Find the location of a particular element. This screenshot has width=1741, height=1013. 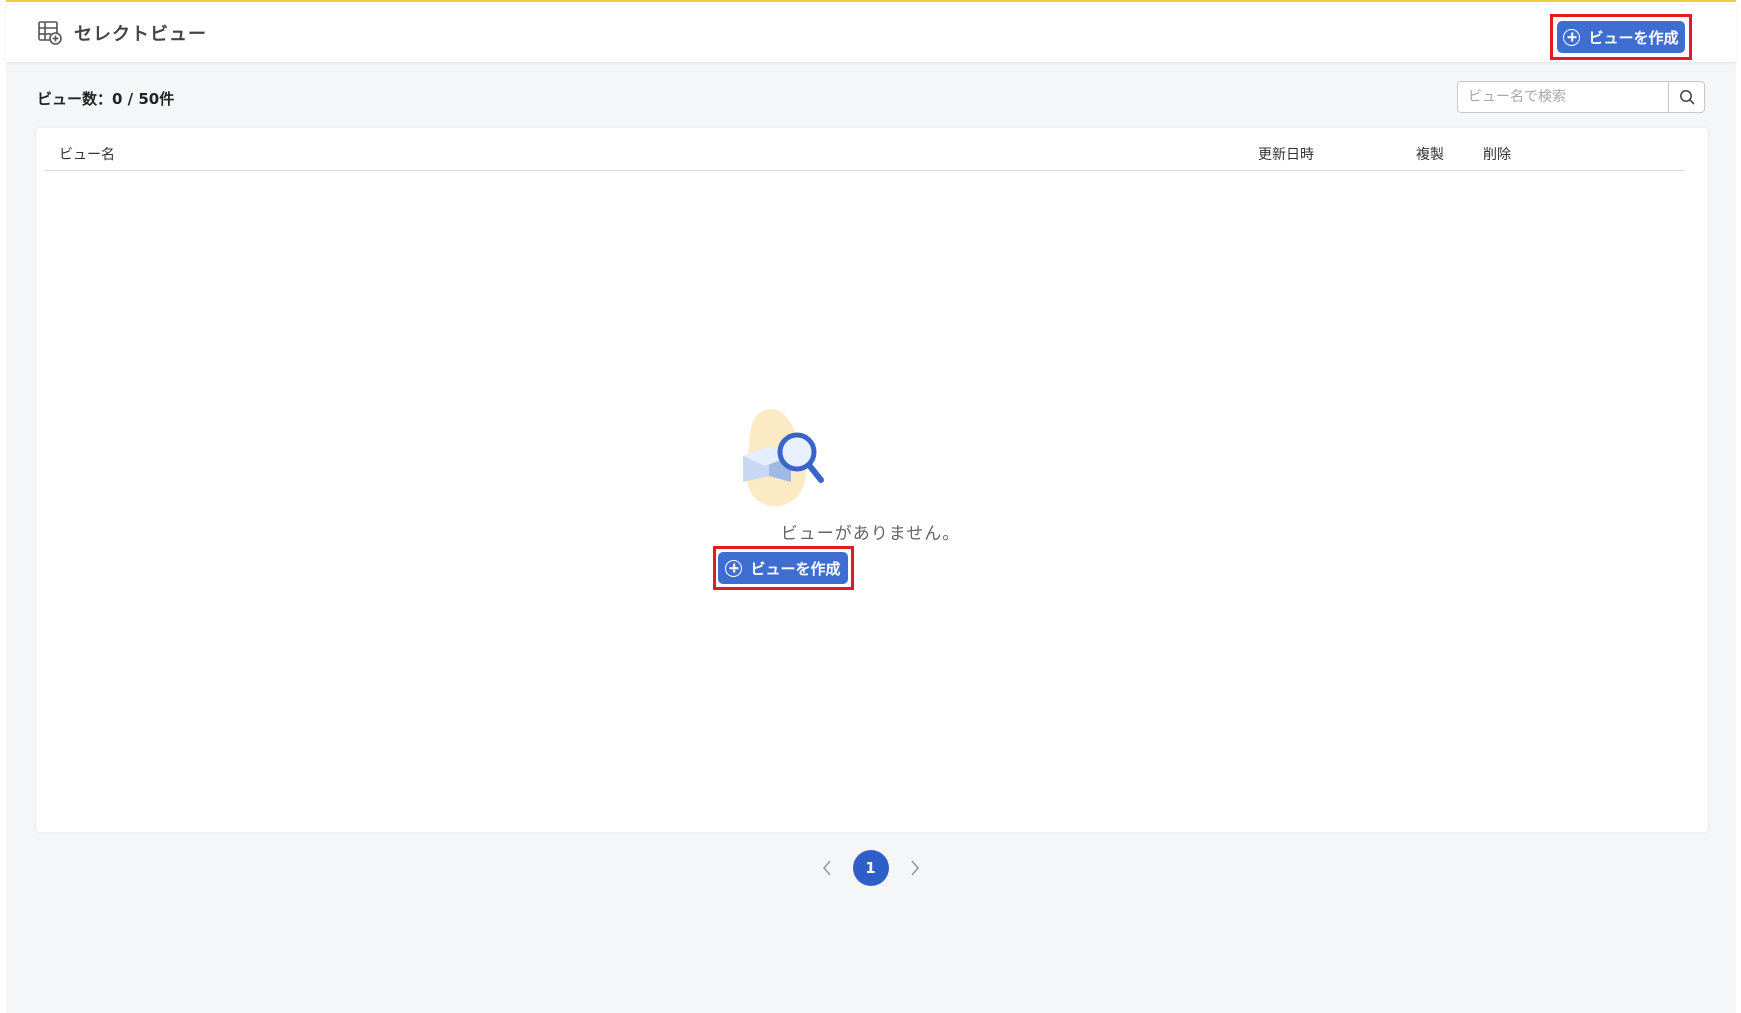

page-number-current: 1 is located at coordinates (870, 868).